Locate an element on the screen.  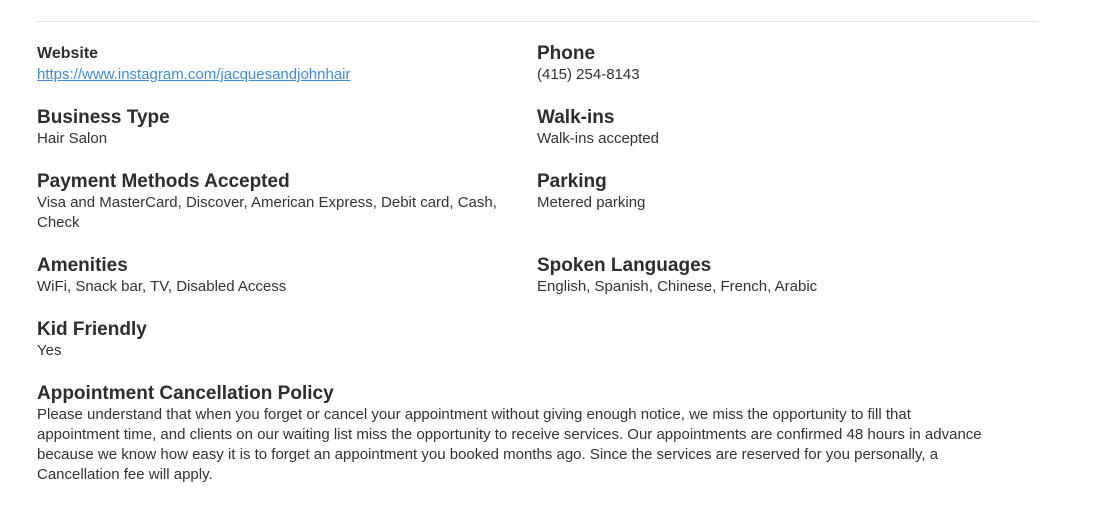
spoken-languages-label: Spoken Languages is located at coordinates (624, 265).